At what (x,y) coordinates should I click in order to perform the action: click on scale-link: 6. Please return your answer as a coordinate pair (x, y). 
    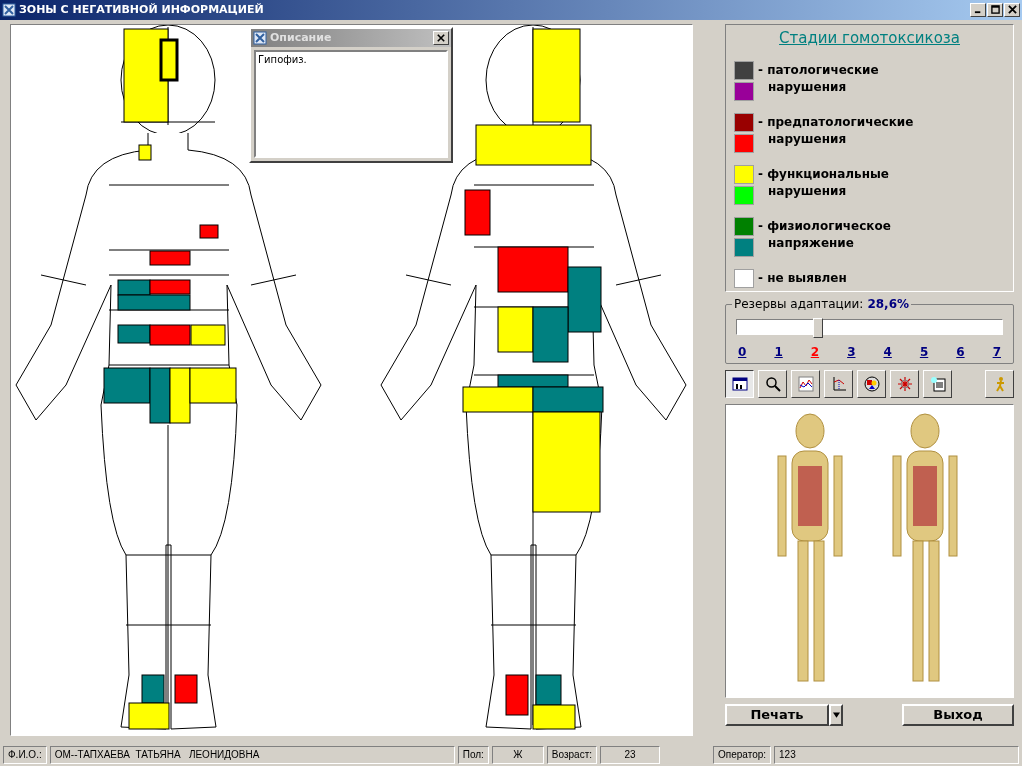
    Looking at the image, I should click on (960, 351).